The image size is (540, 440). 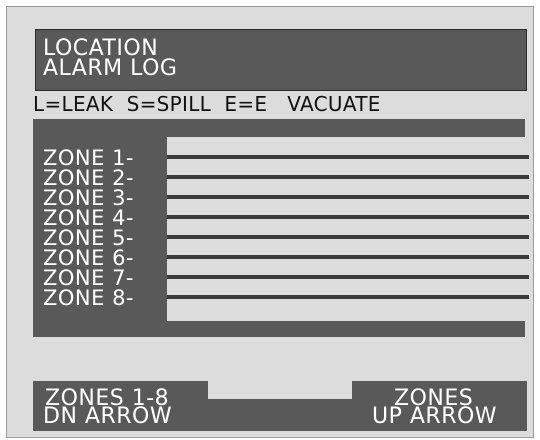 What do you see at coordinates (89, 218) in the screenshot?
I see `zone-label-4: ZONE 4-` at bounding box center [89, 218].